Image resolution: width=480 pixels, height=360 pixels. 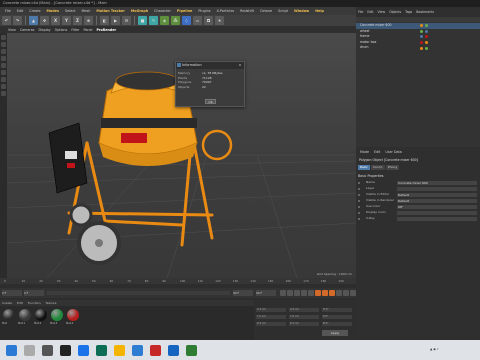 What do you see at coordinates (266, 293) in the screenshot?
I see `preview-end-field: 90 F` at bounding box center [266, 293].